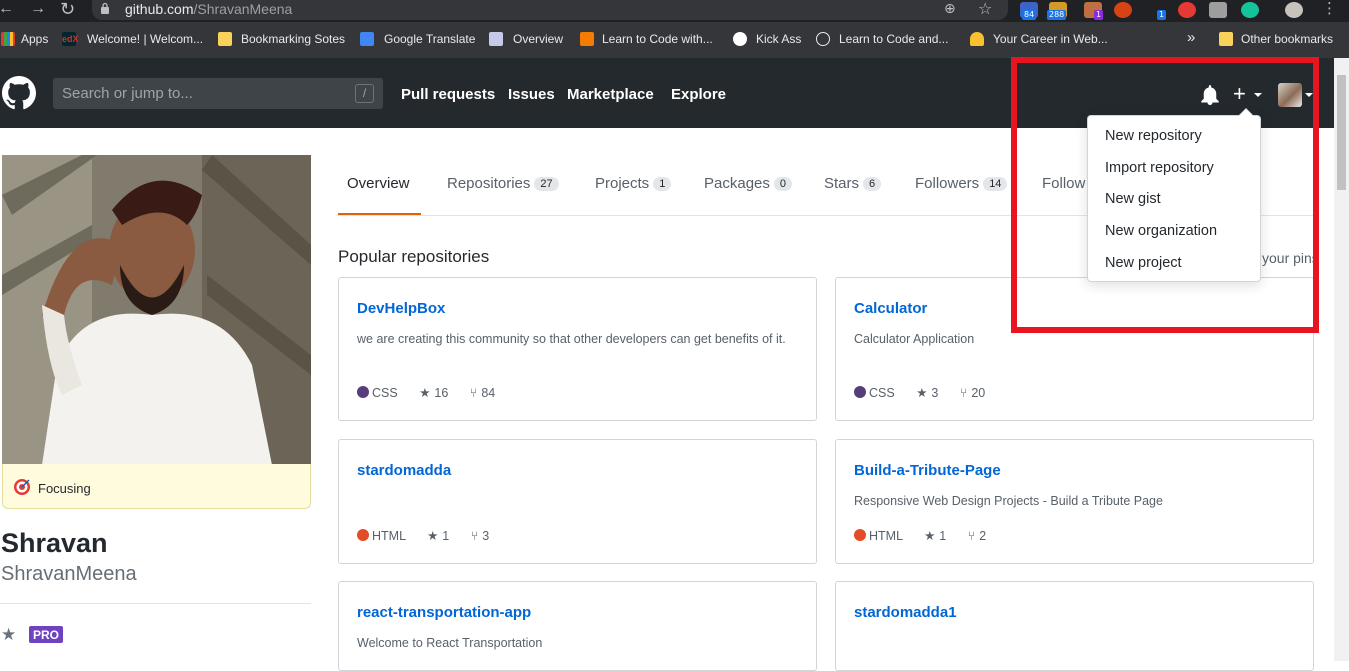 The image size is (1349, 671). I want to click on repo-forks: ⑂ 3, so click(480, 536).